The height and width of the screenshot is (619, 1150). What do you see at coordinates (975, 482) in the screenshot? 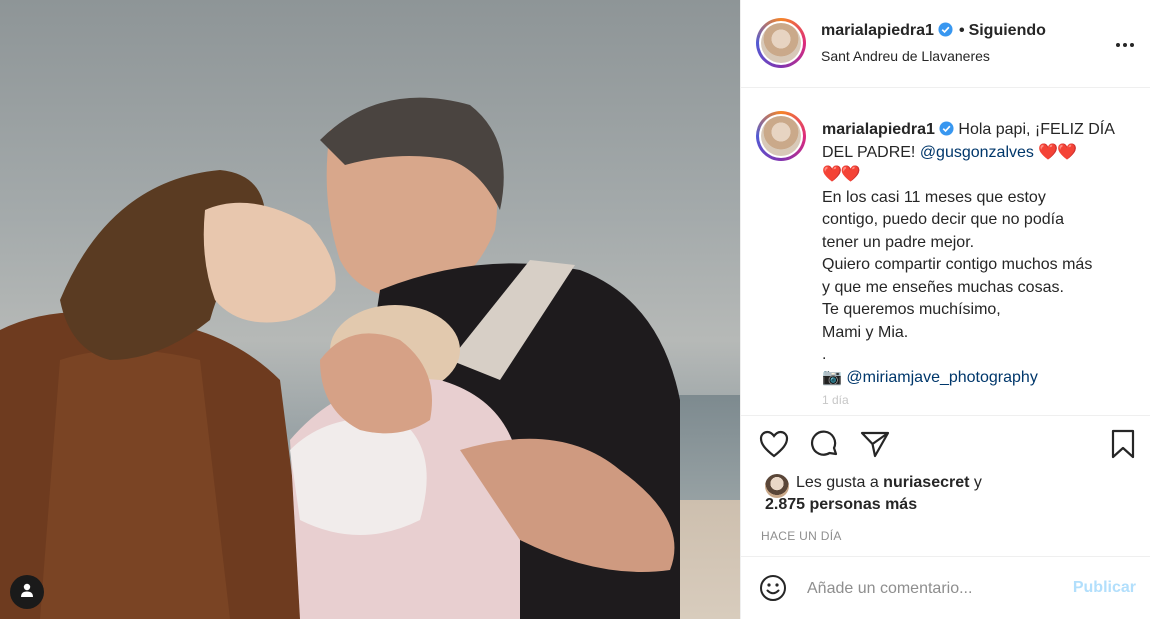
I see `likes-joiner: y` at bounding box center [975, 482].